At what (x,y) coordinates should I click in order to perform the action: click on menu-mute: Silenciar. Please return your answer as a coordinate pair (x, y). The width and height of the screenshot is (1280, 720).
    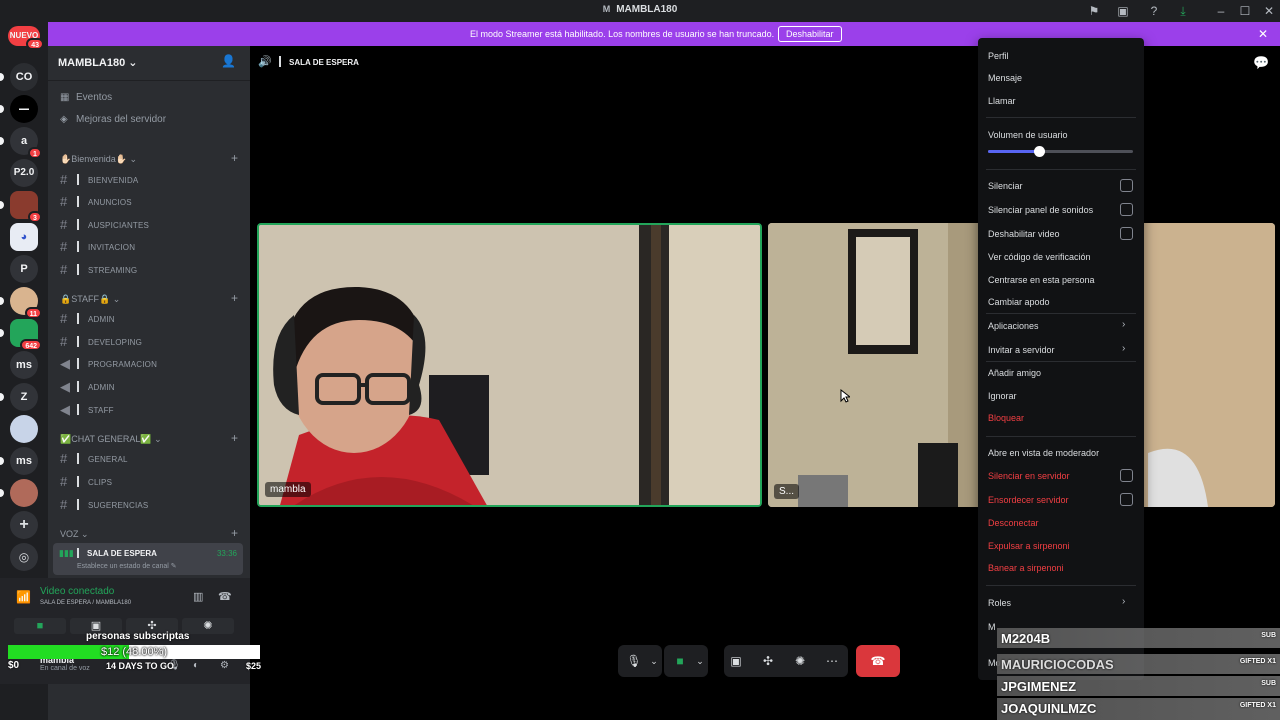
    Looking at the image, I should click on (1005, 186).